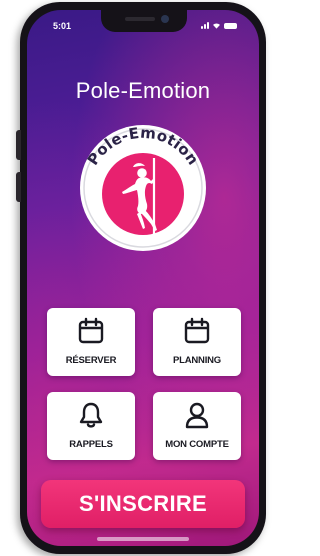  Describe the element at coordinates (91, 415) in the screenshot. I see `bell-icon` at that location.